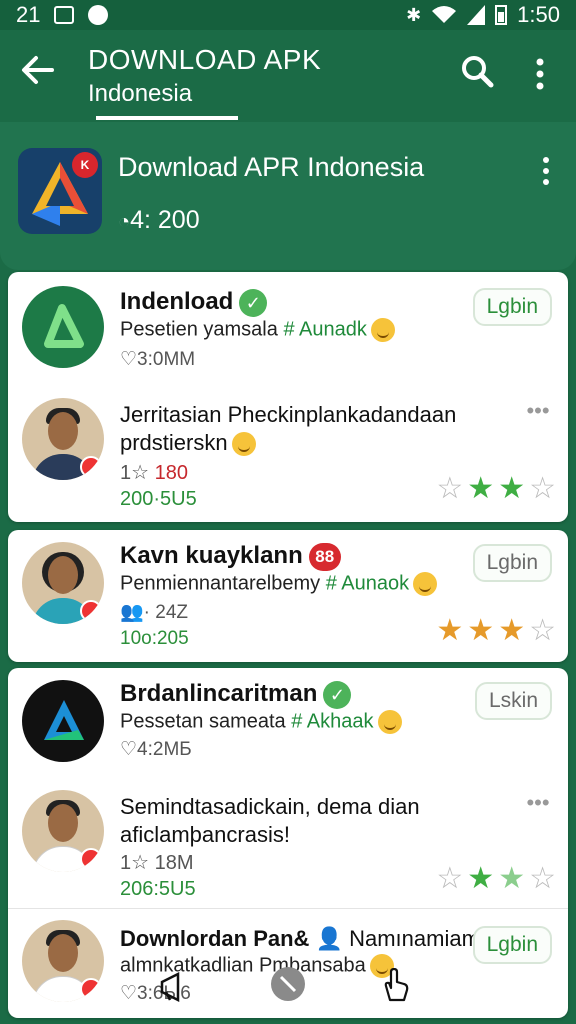  Describe the element at coordinates (414, 14) in the screenshot. I see `bluetooth-icon: ✱` at that location.